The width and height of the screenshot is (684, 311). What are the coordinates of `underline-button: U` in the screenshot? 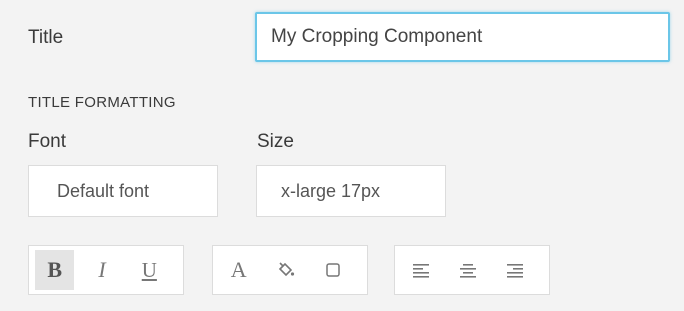 It's located at (149, 270).